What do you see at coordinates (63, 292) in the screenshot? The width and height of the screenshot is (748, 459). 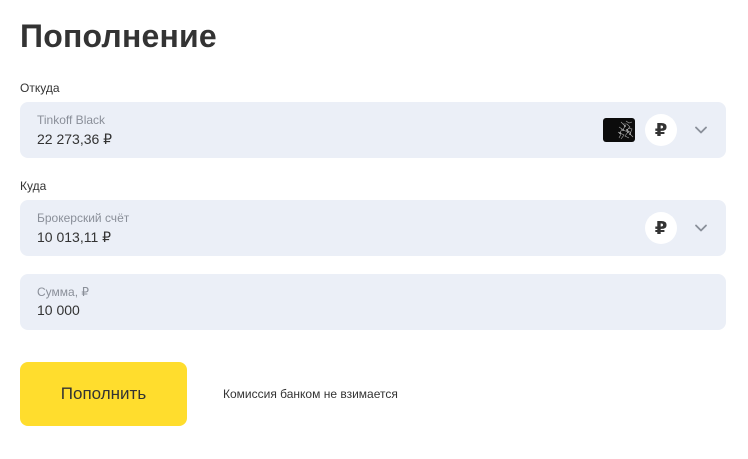 I see `amount-caption: Сумма, ₽` at bounding box center [63, 292].